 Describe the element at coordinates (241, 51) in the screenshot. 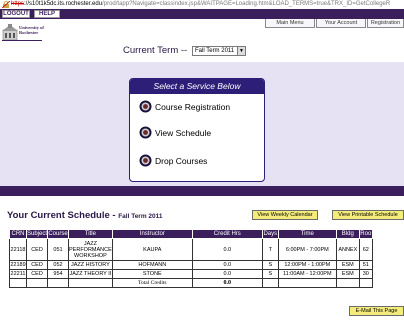

I see `chevron-down-icon: ▼` at that location.